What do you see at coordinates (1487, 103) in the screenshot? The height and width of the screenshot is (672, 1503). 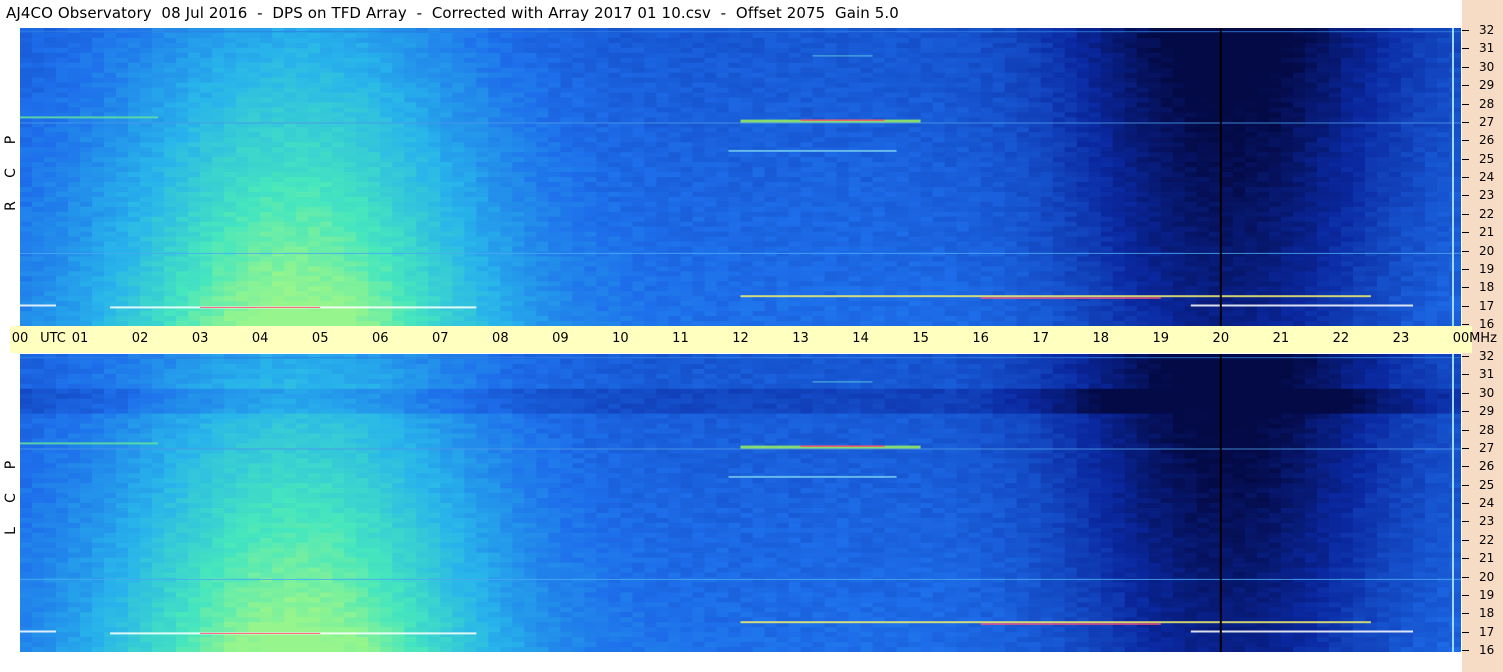 I see `frequency-tick-label: 28` at bounding box center [1487, 103].